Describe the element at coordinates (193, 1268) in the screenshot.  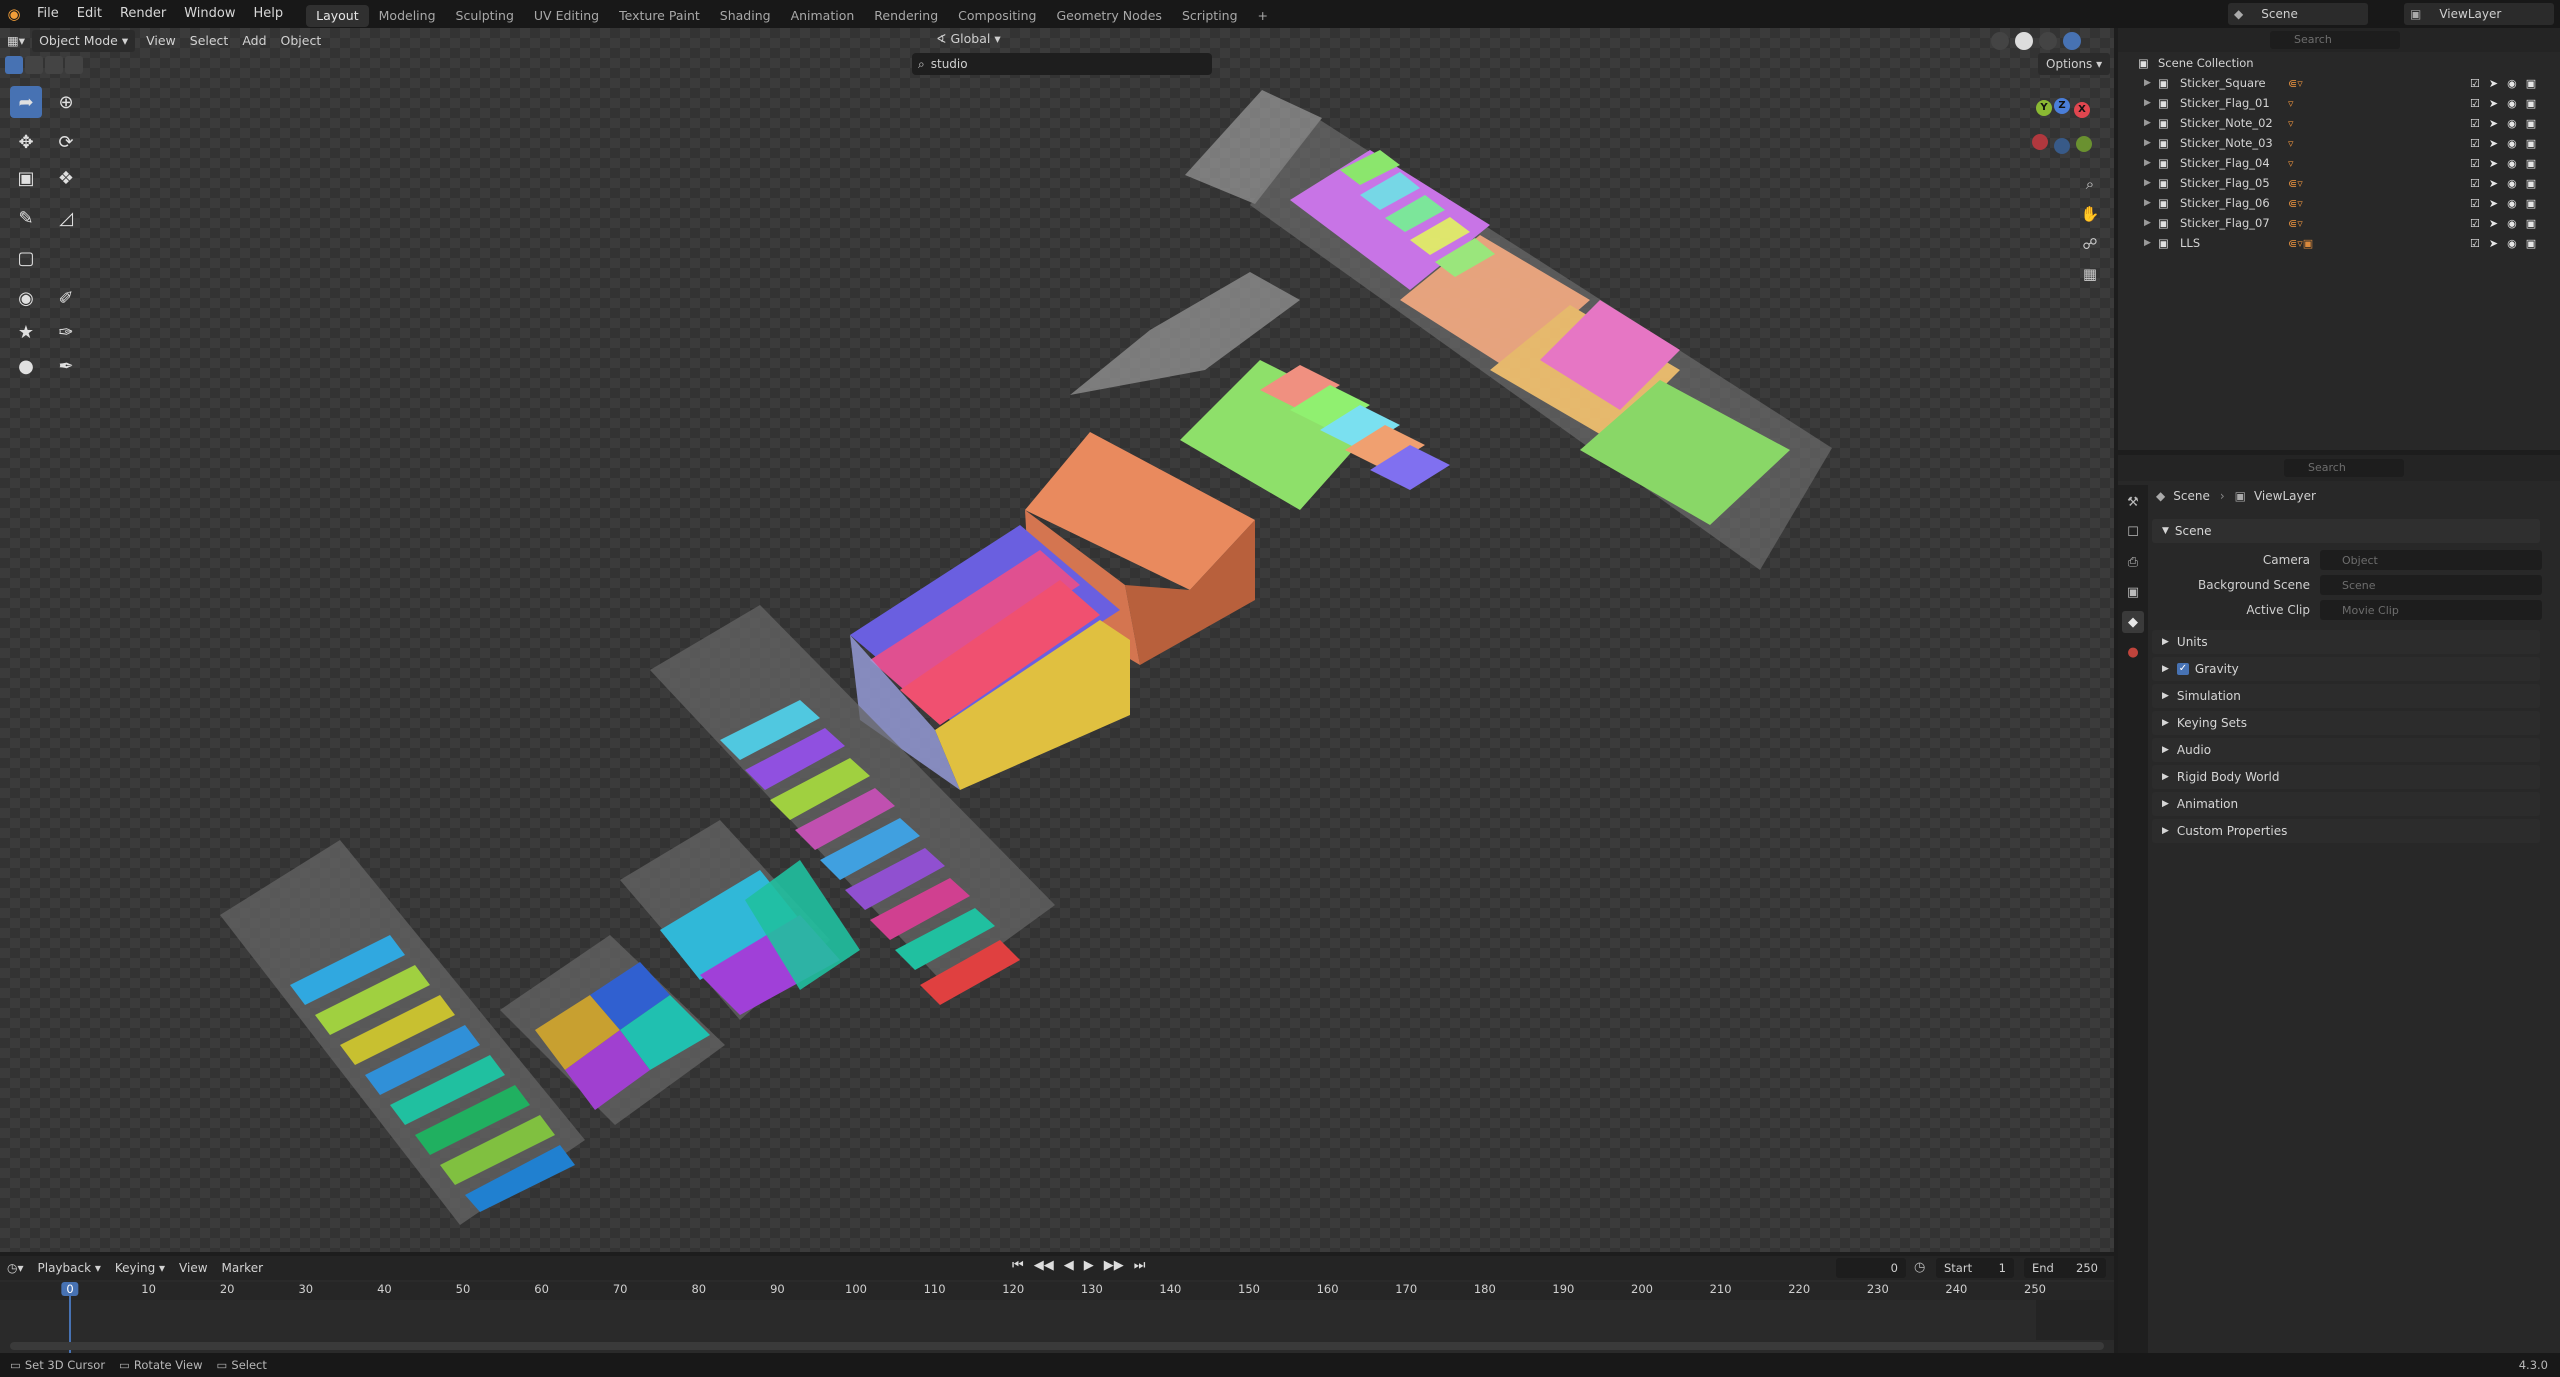
I see `timeline-menu-view: View` at that location.